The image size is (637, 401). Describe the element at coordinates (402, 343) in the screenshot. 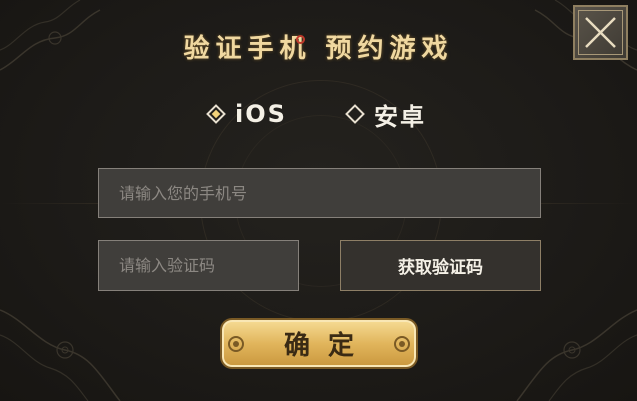

I see `swirl-ornament-right-icon` at that location.